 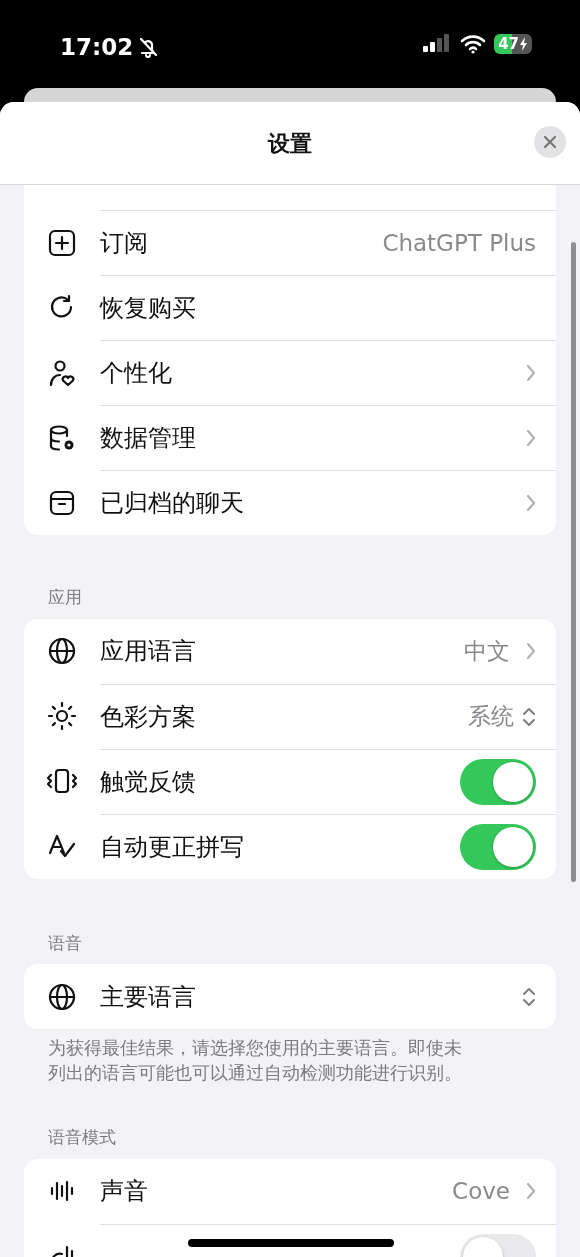 I want to click on clock-time: 17:02, so click(x=97, y=47).